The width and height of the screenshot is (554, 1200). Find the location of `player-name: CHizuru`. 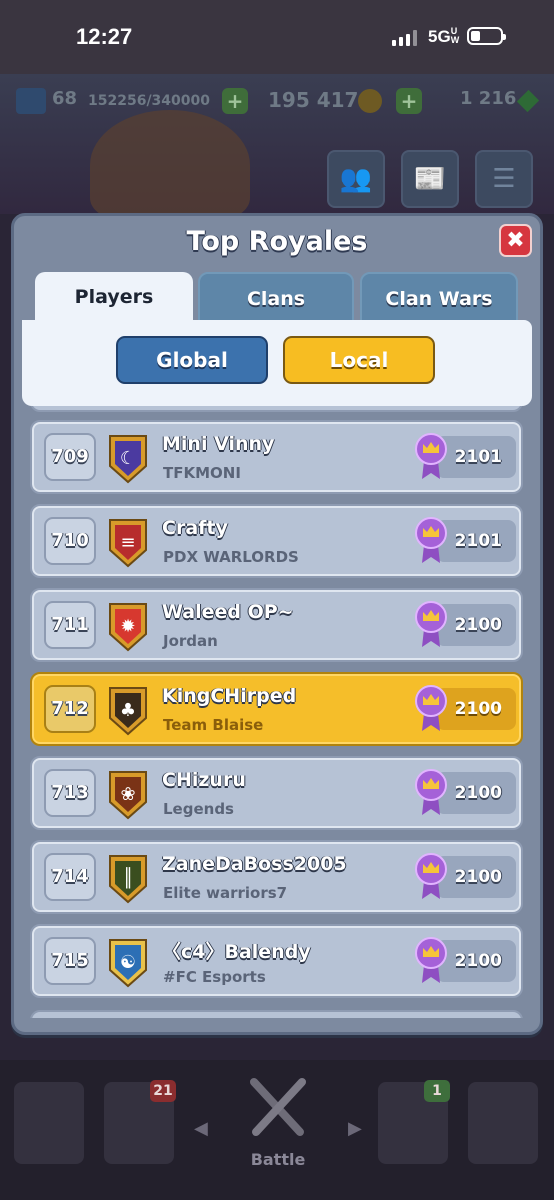

player-name: CHizuru is located at coordinates (204, 780).